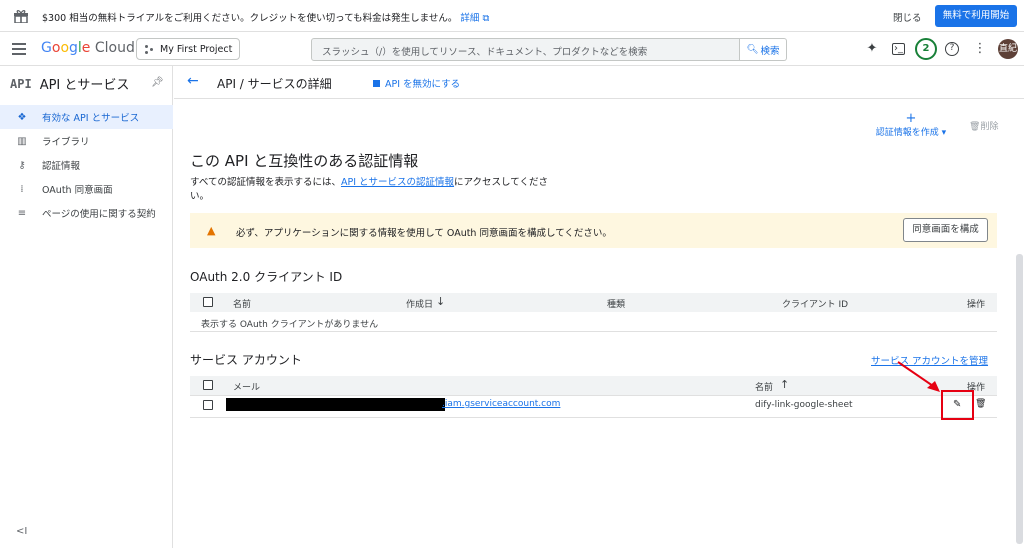 The width and height of the screenshot is (1024, 548). I want to click on dropdown-icon: ▾, so click(944, 133).